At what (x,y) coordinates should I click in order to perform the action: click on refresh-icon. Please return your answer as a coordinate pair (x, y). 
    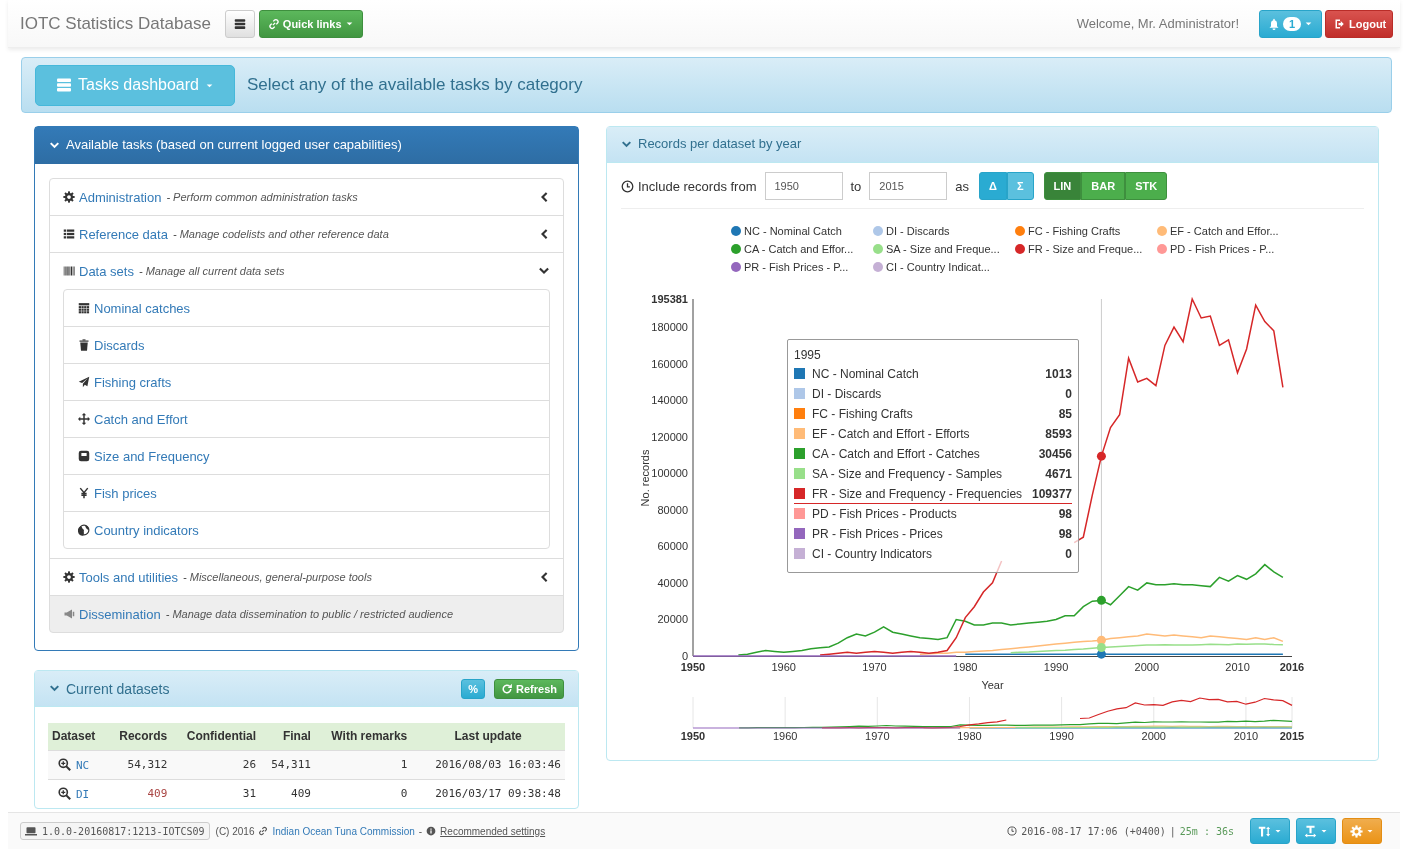
    Looking at the image, I should click on (507, 688).